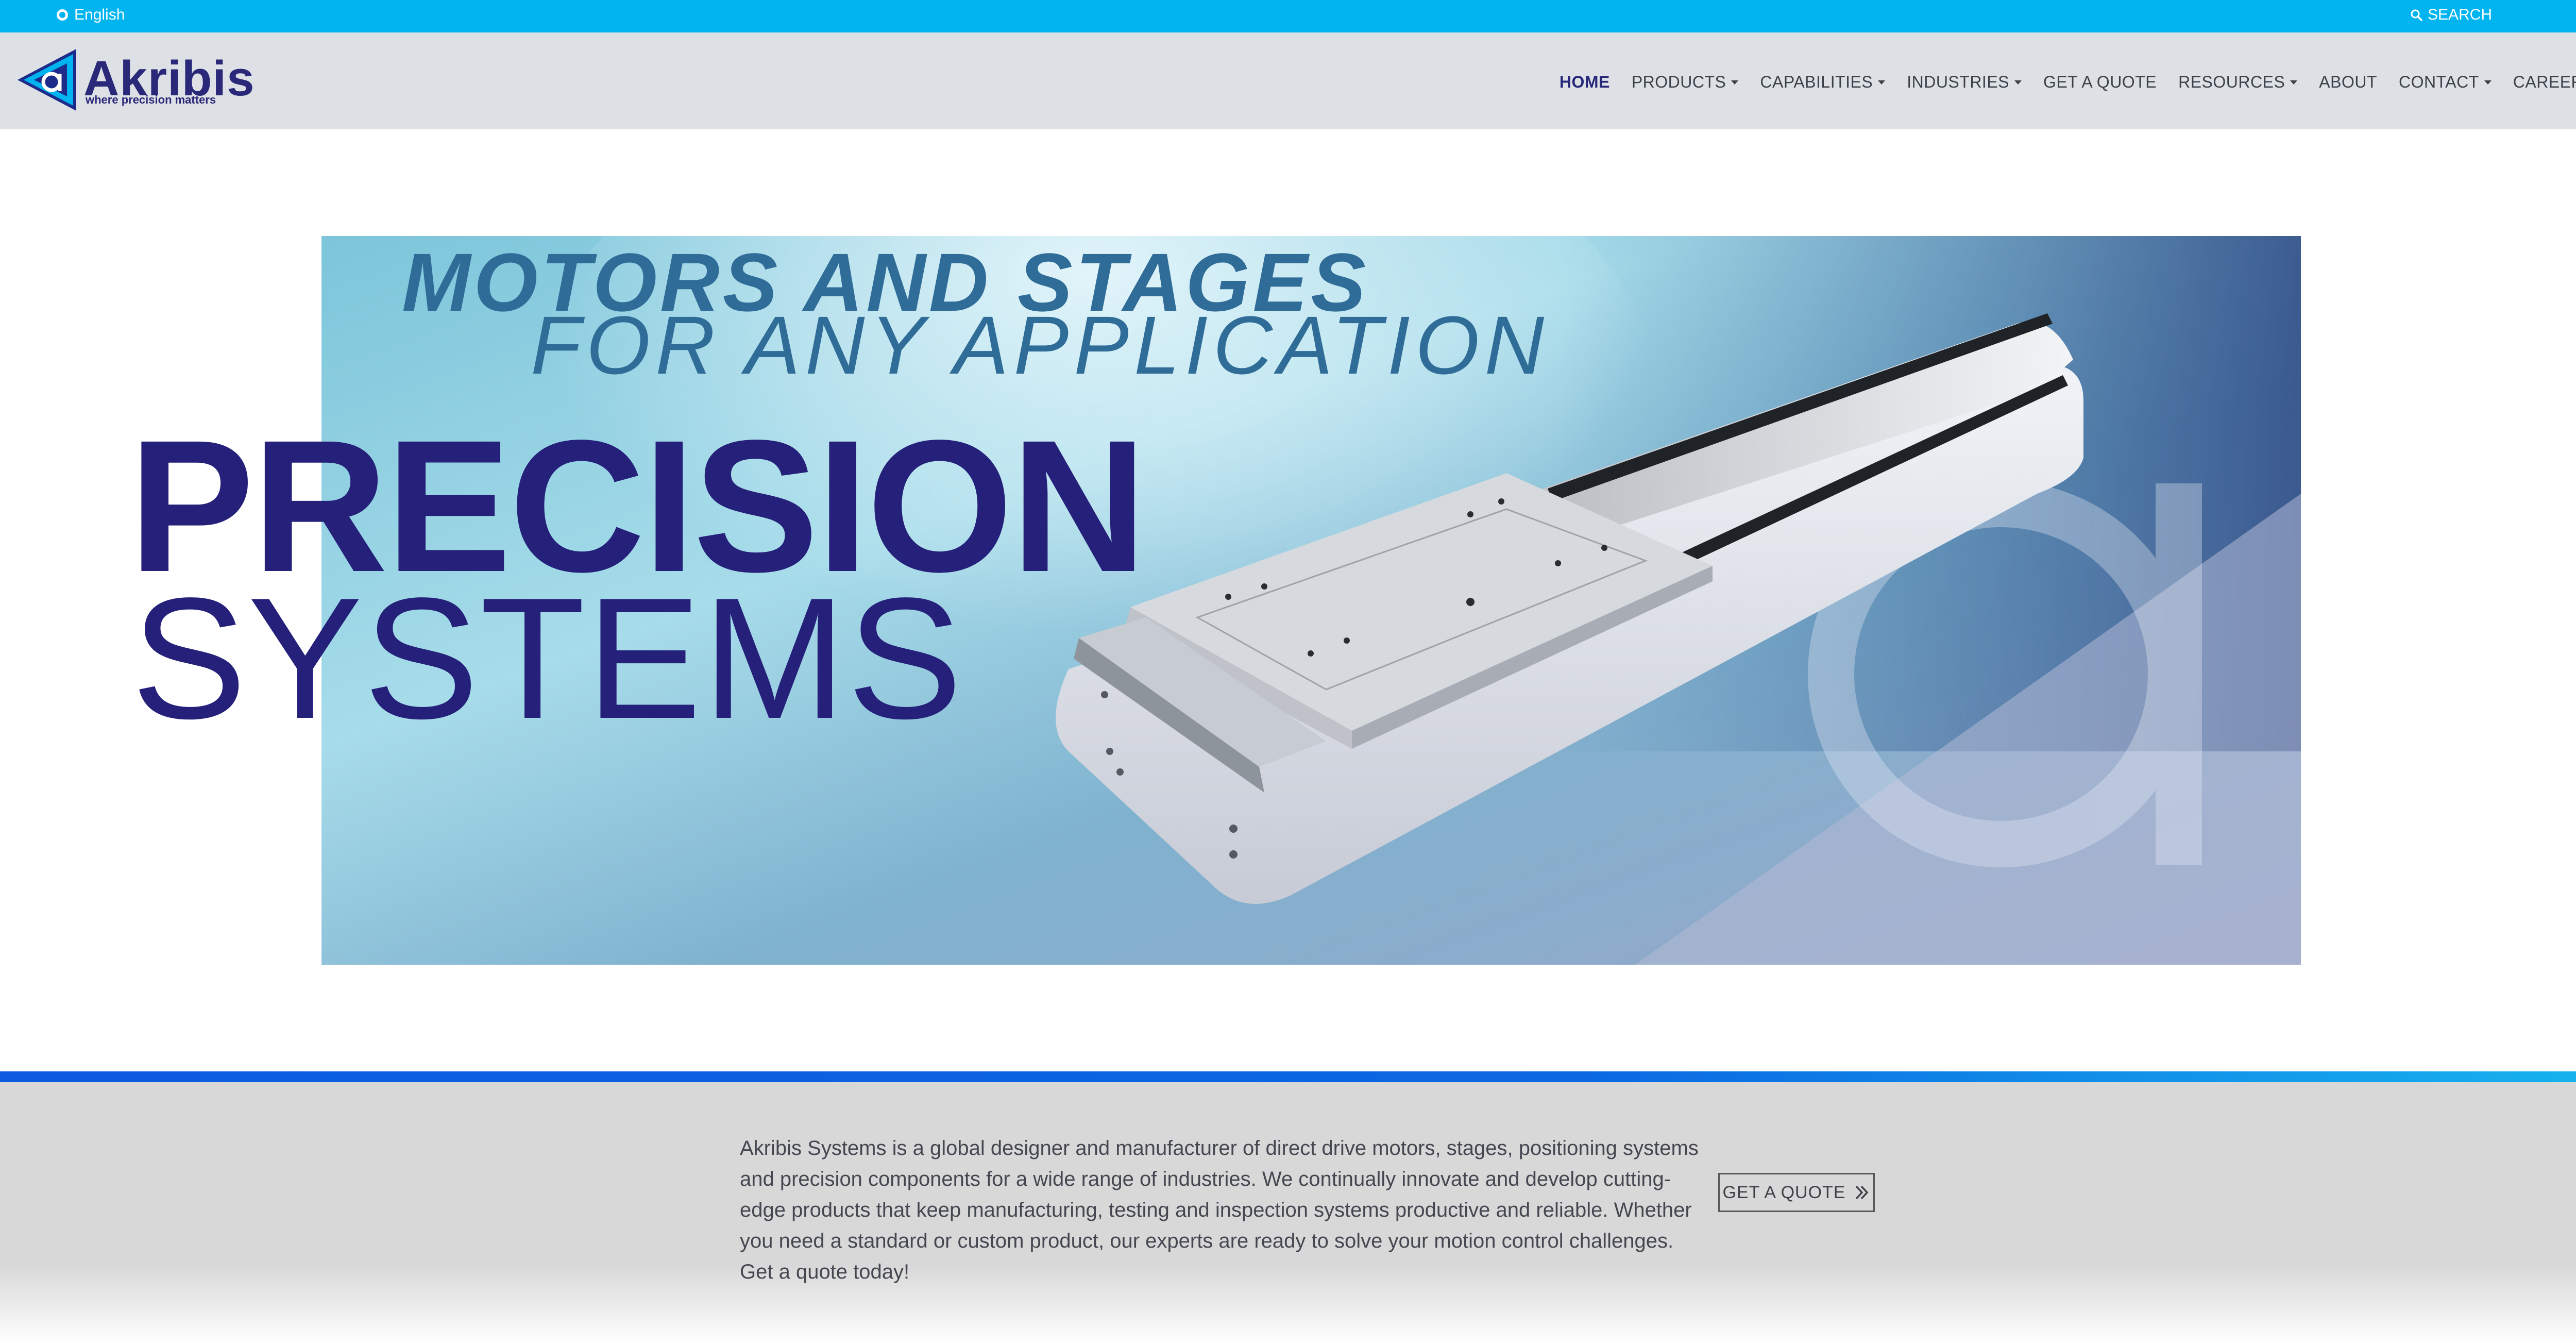  What do you see at coordinates (1040, 345) in the screenshot?
I see `hero-tagline-line2: FOR ANY APPLICATION` at bounding box center [1040, 345].